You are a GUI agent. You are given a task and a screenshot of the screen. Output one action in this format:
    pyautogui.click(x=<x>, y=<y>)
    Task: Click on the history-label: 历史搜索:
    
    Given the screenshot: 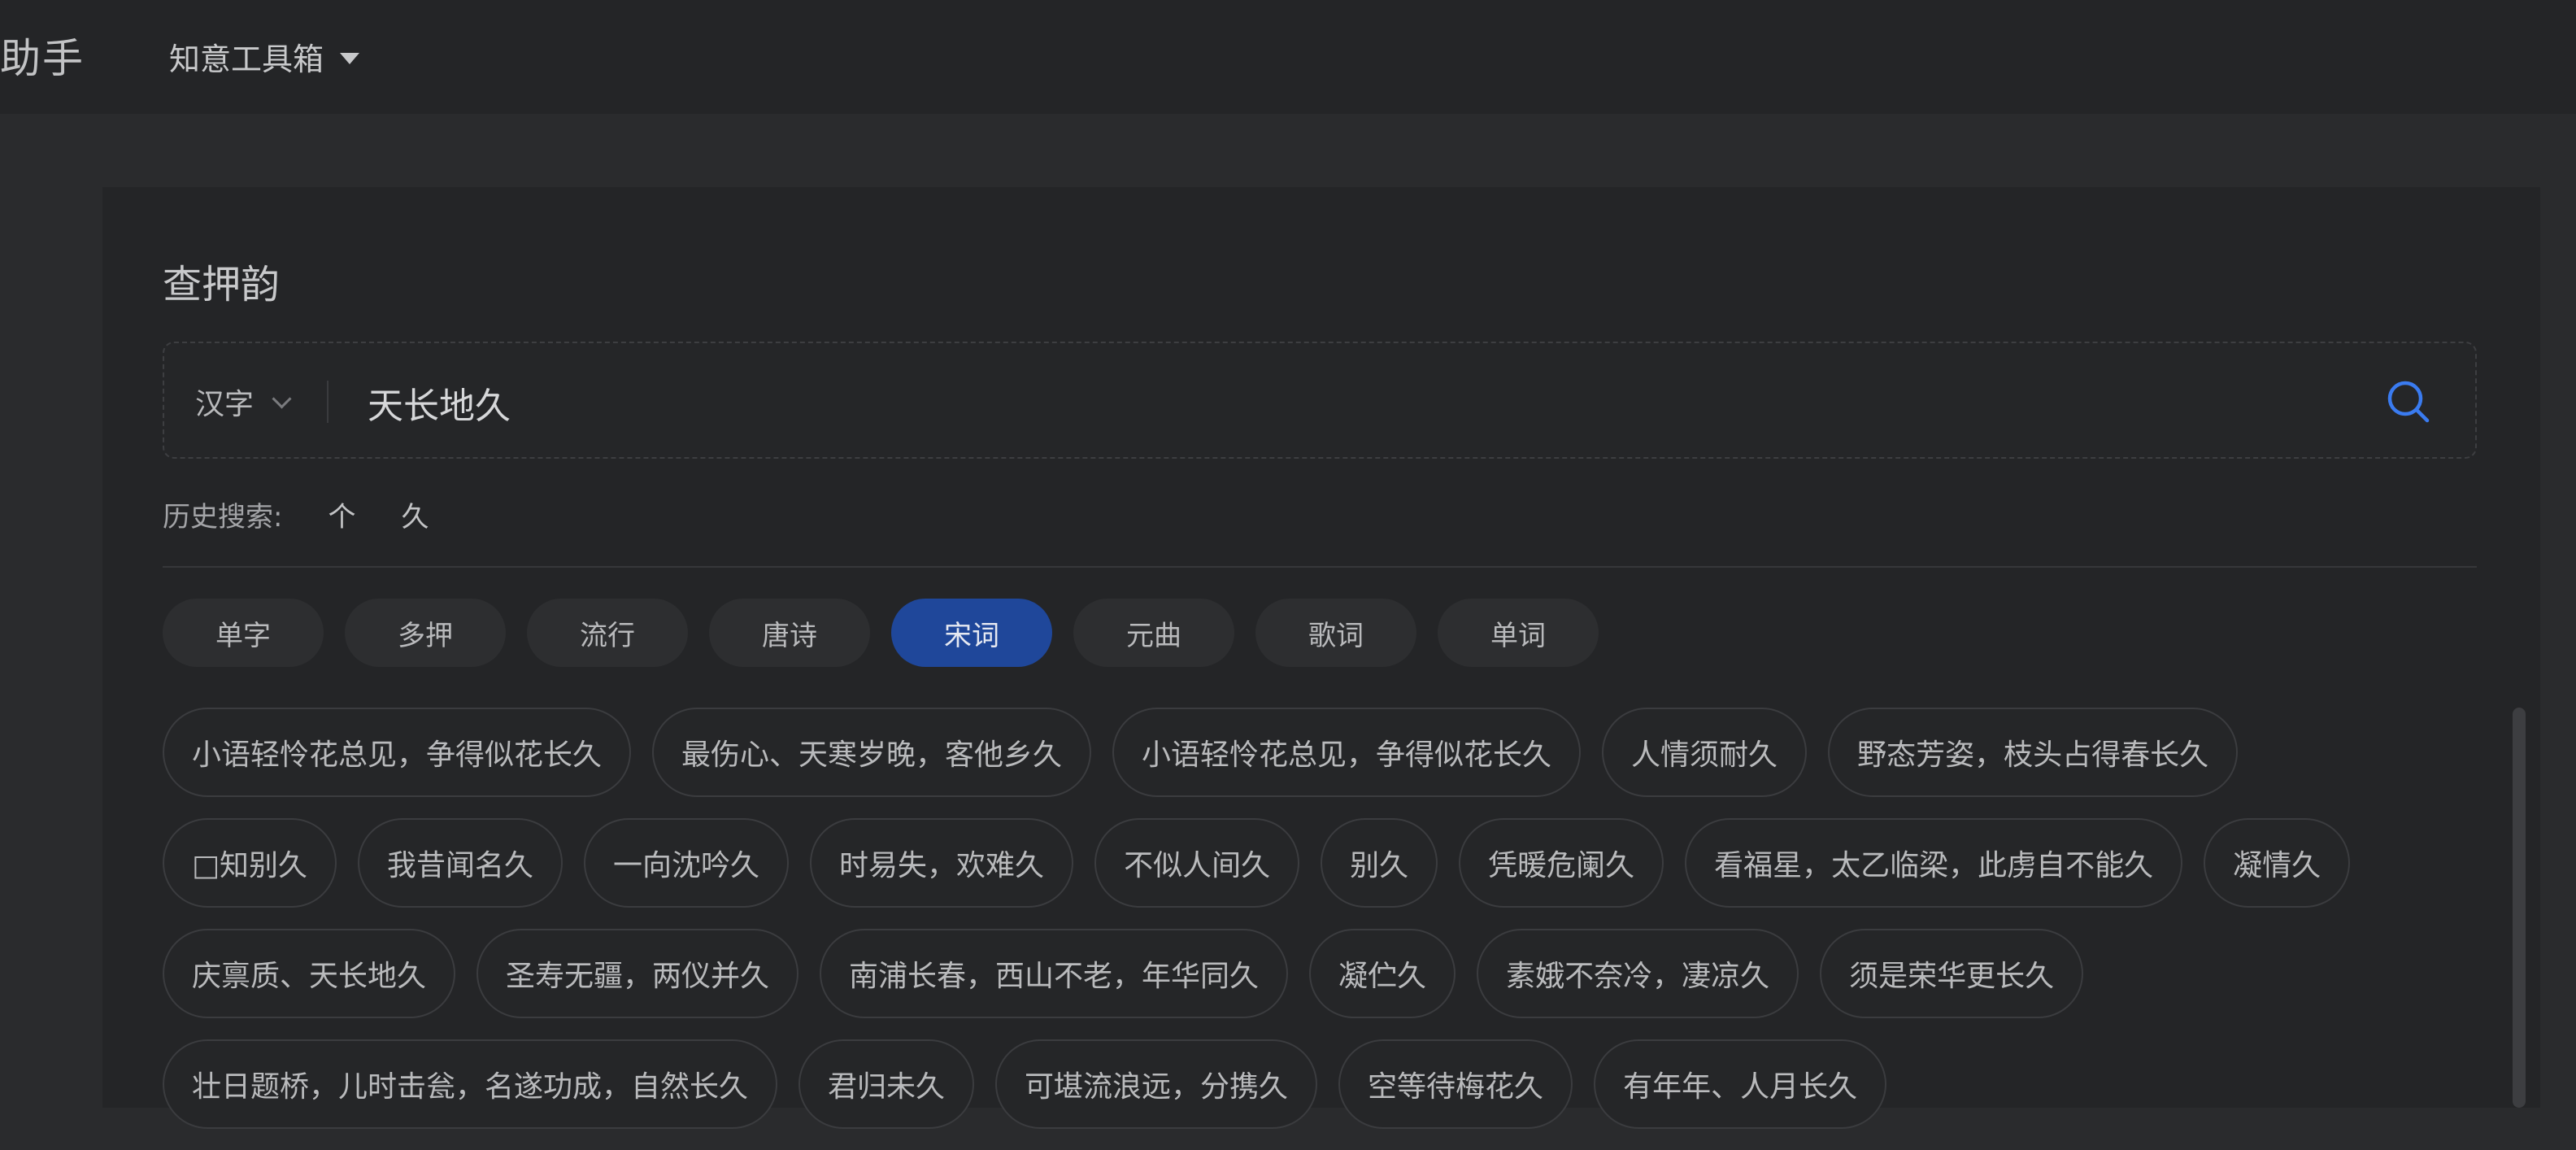 What is the action you would take?
    pyautogui.click(x=223, y=517)
    